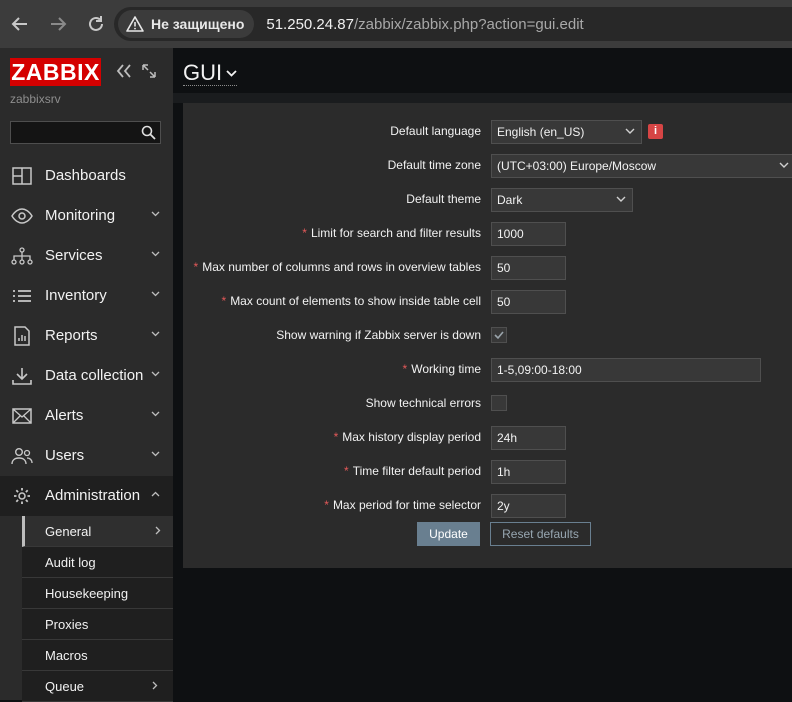 This screenshot has width=792, height=702. Describe the element at coordinates (482, 98) in the screenshot. I see `header-divider` at that location.